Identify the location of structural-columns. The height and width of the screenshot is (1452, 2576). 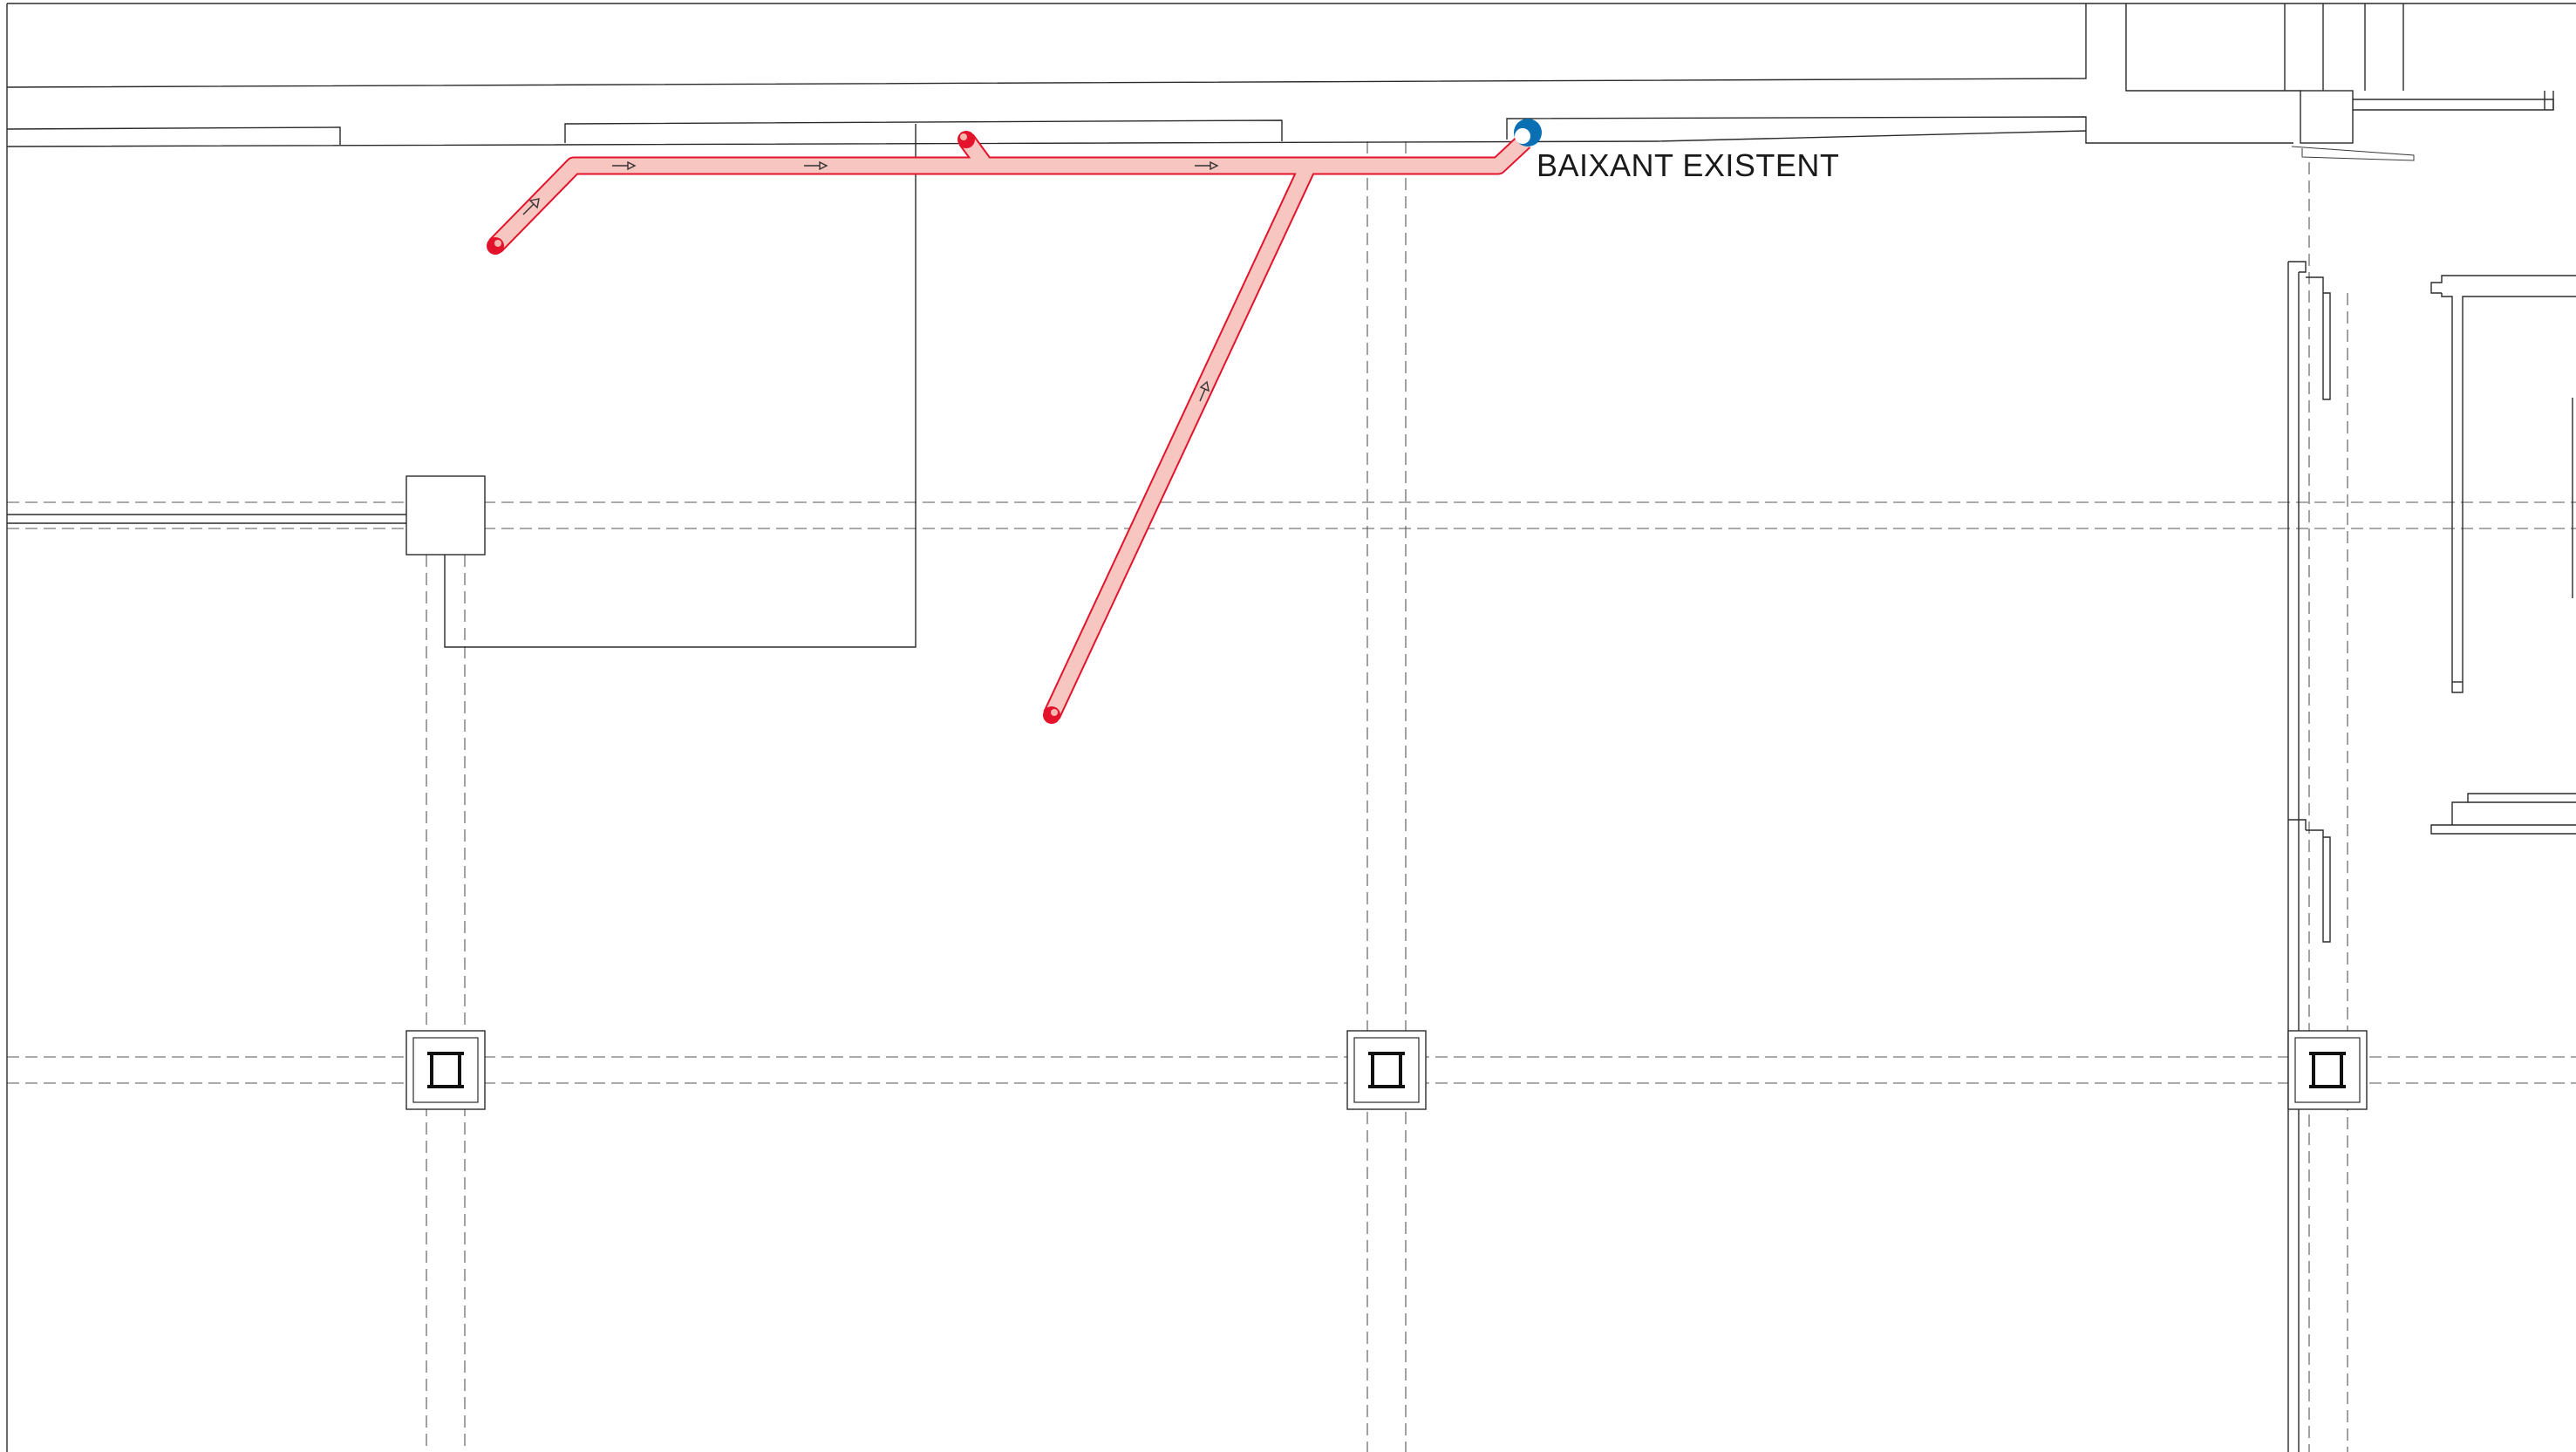
(1387, 1070).